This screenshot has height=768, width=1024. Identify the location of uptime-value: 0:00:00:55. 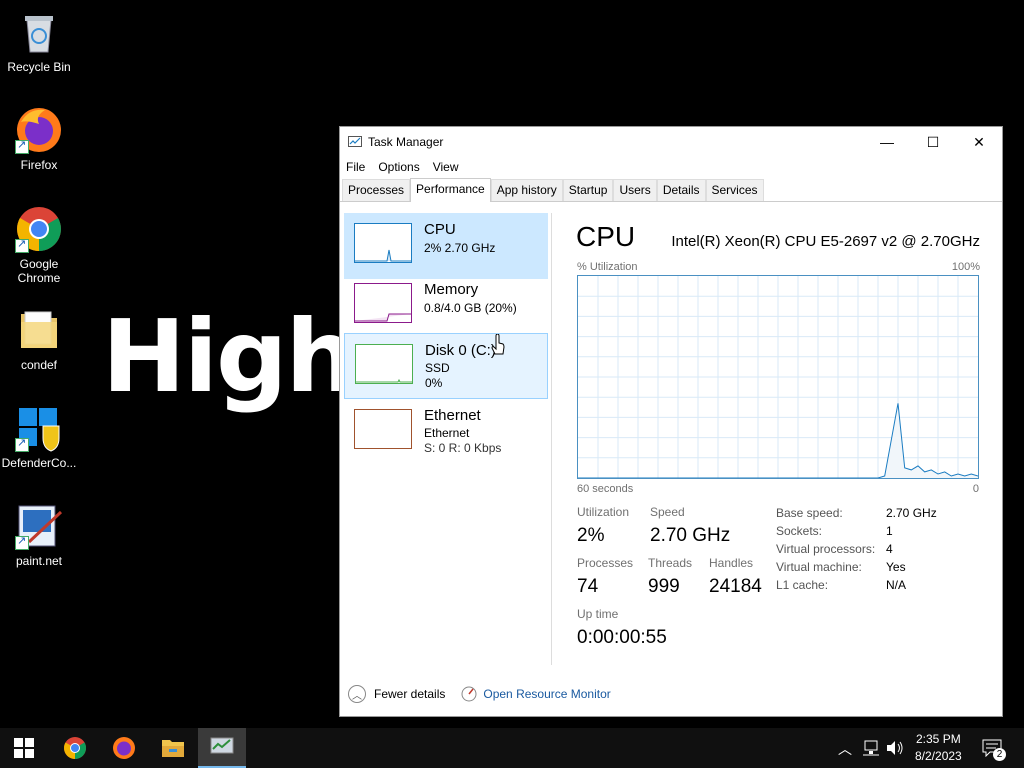
(622, 637).